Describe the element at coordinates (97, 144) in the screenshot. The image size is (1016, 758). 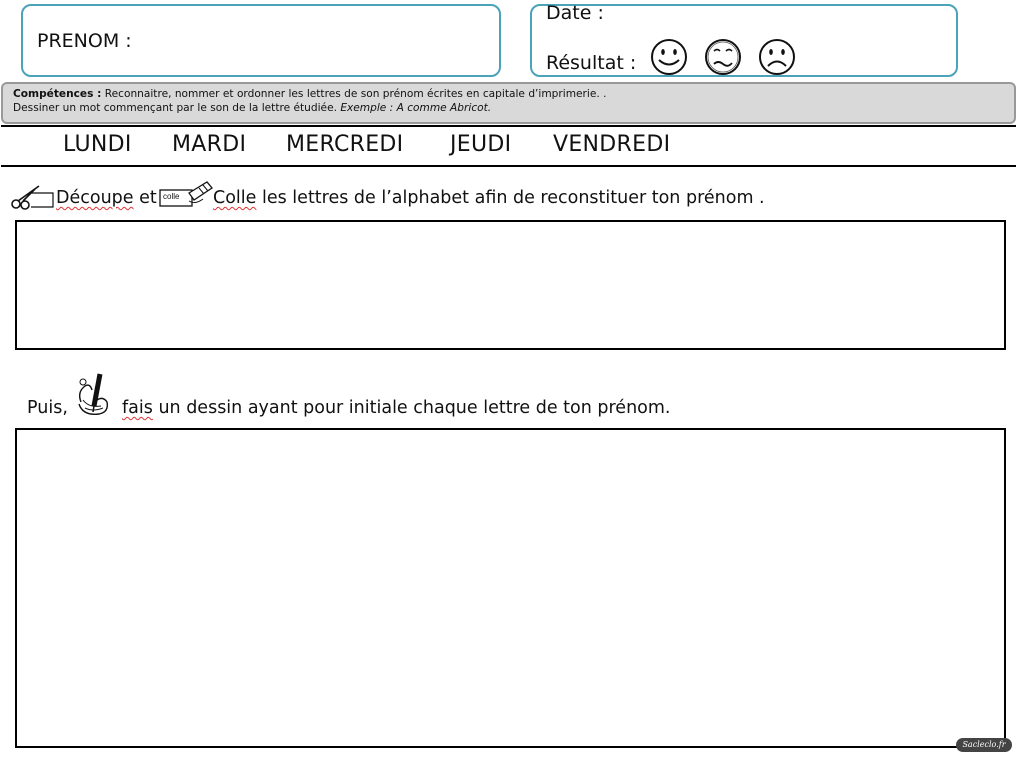
I see `day-lundi: LUNDI` at that location.